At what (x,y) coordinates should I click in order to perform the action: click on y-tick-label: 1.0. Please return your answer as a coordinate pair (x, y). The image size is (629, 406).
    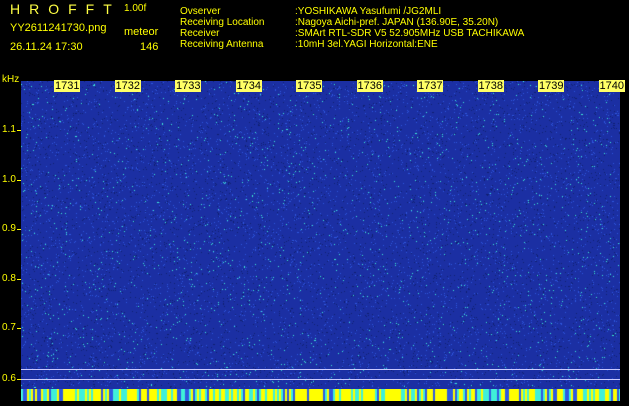
    Looking at the image, I should click on (9, 179).